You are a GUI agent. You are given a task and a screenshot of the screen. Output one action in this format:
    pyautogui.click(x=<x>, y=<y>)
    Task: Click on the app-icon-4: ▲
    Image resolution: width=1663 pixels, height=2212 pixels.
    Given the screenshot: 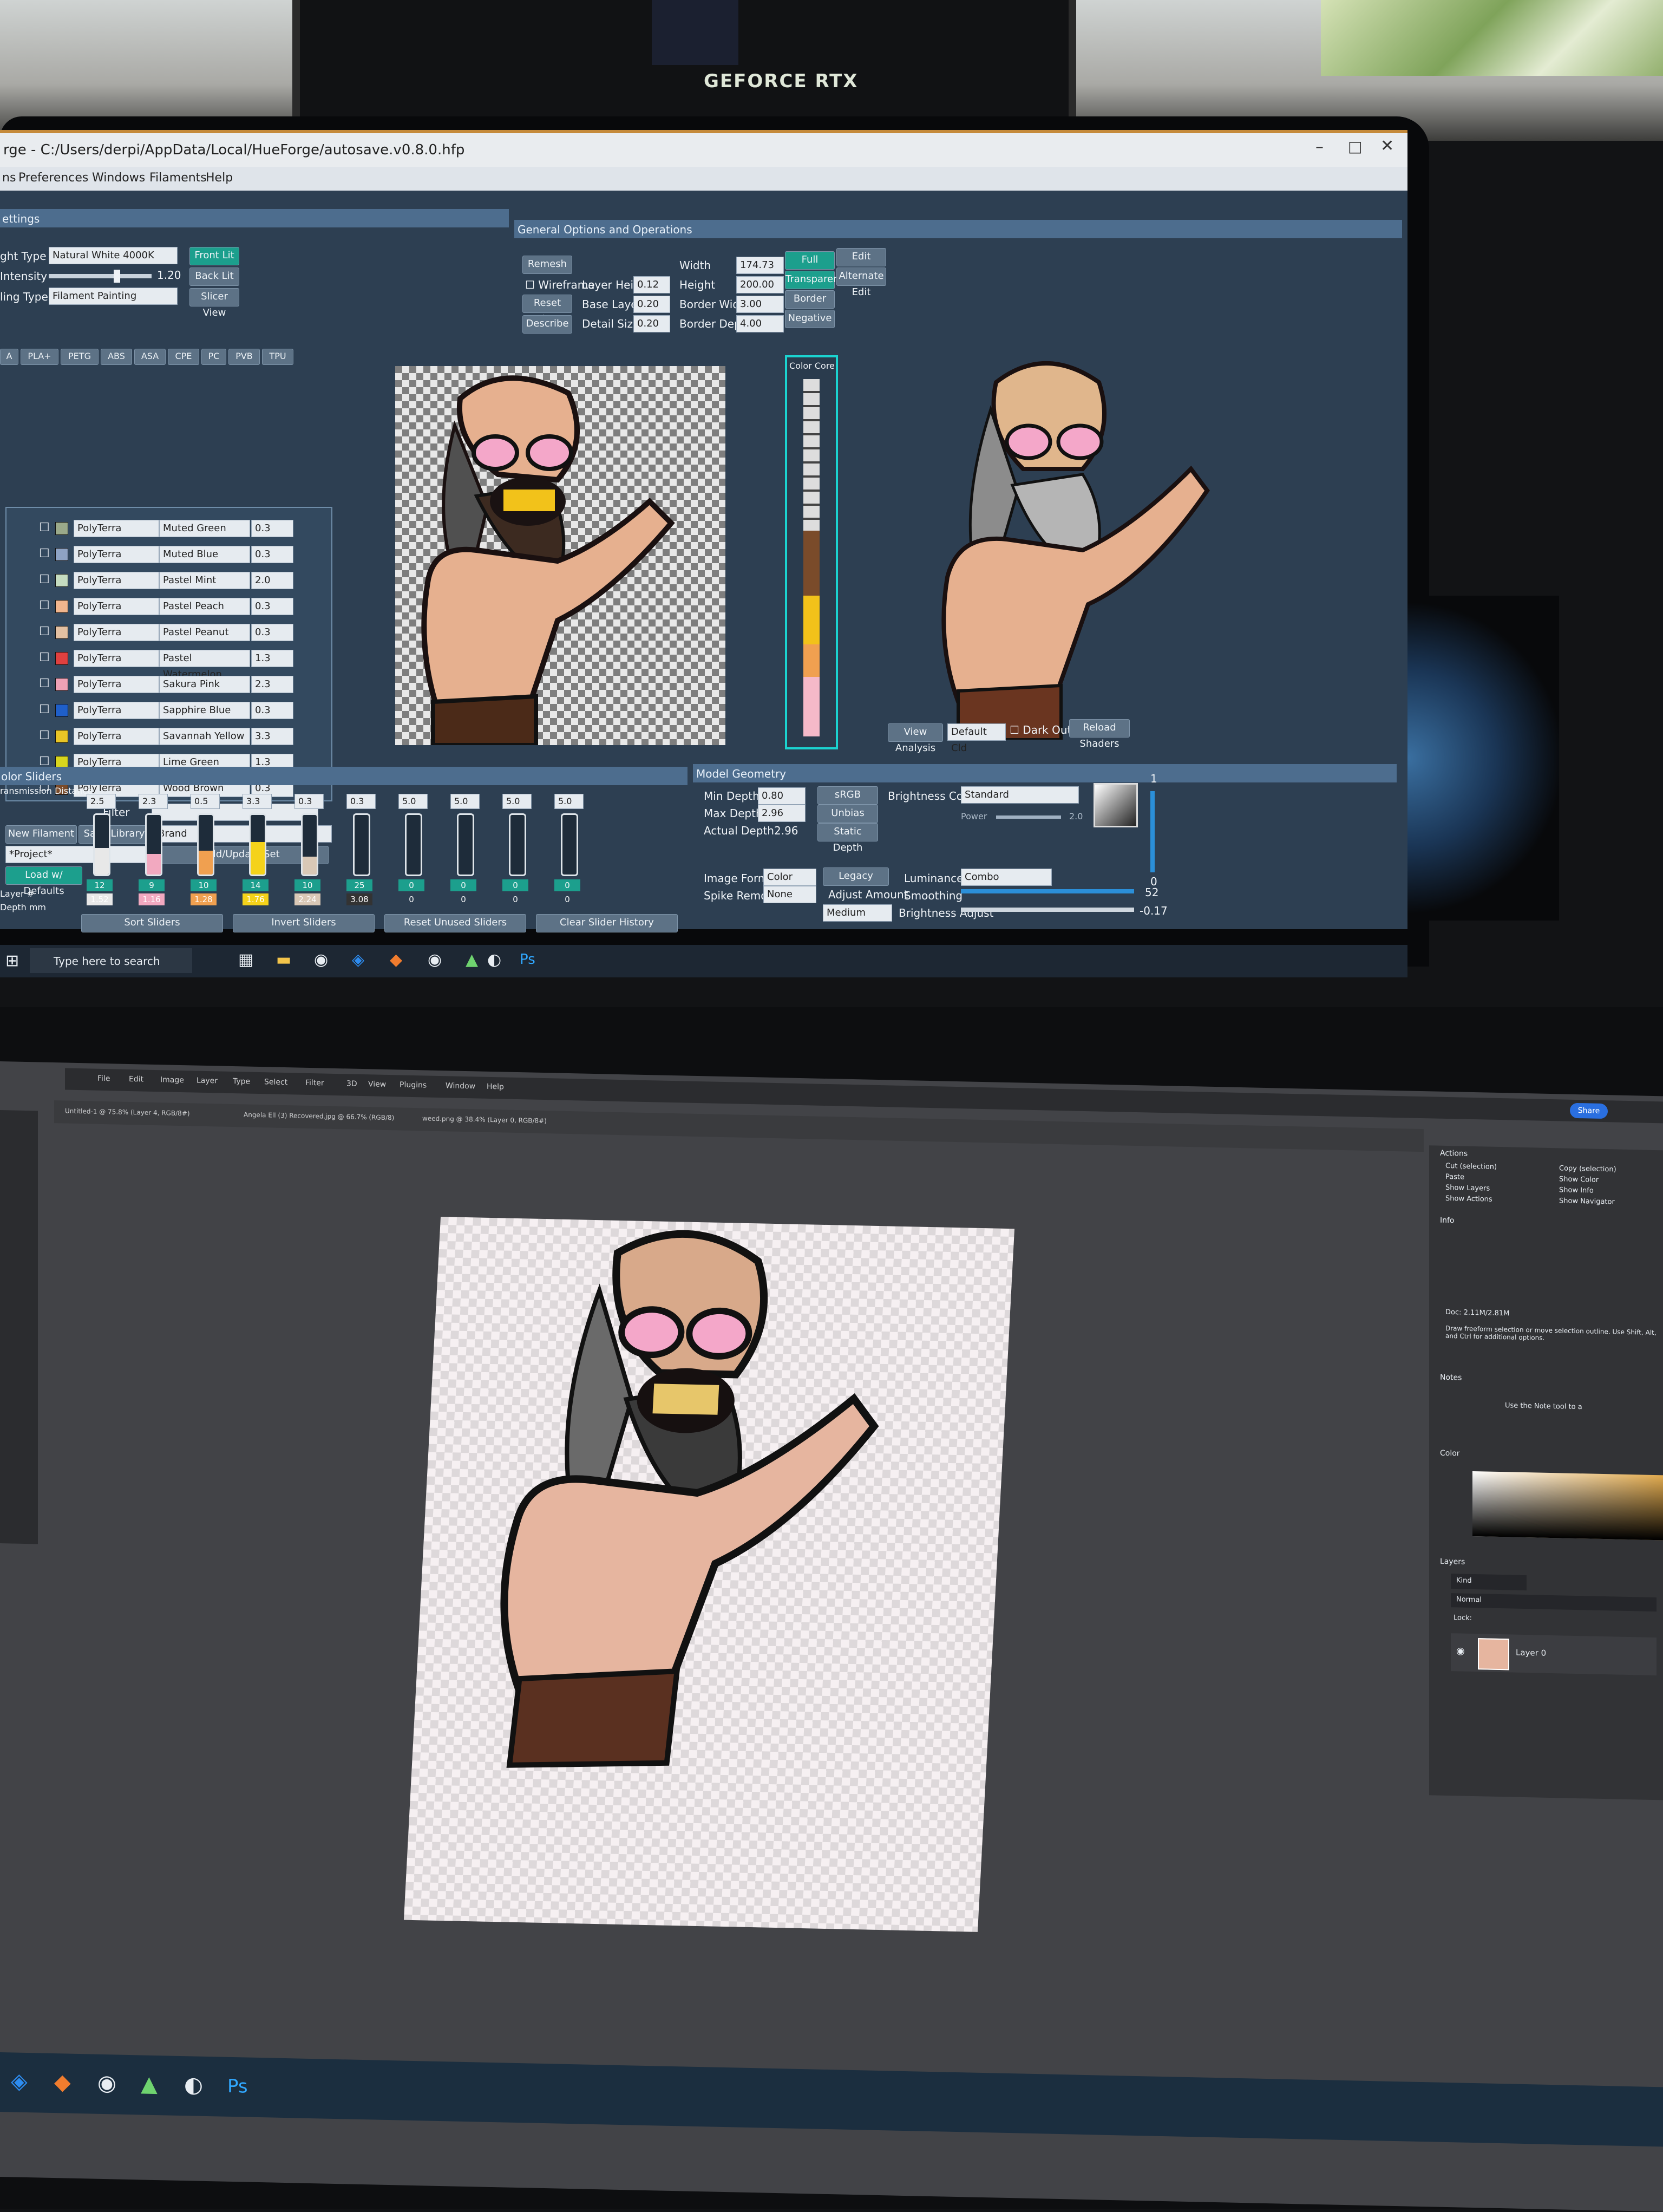 What is the action you would take?
    pyautogui.click(x=150, y=2084)
    